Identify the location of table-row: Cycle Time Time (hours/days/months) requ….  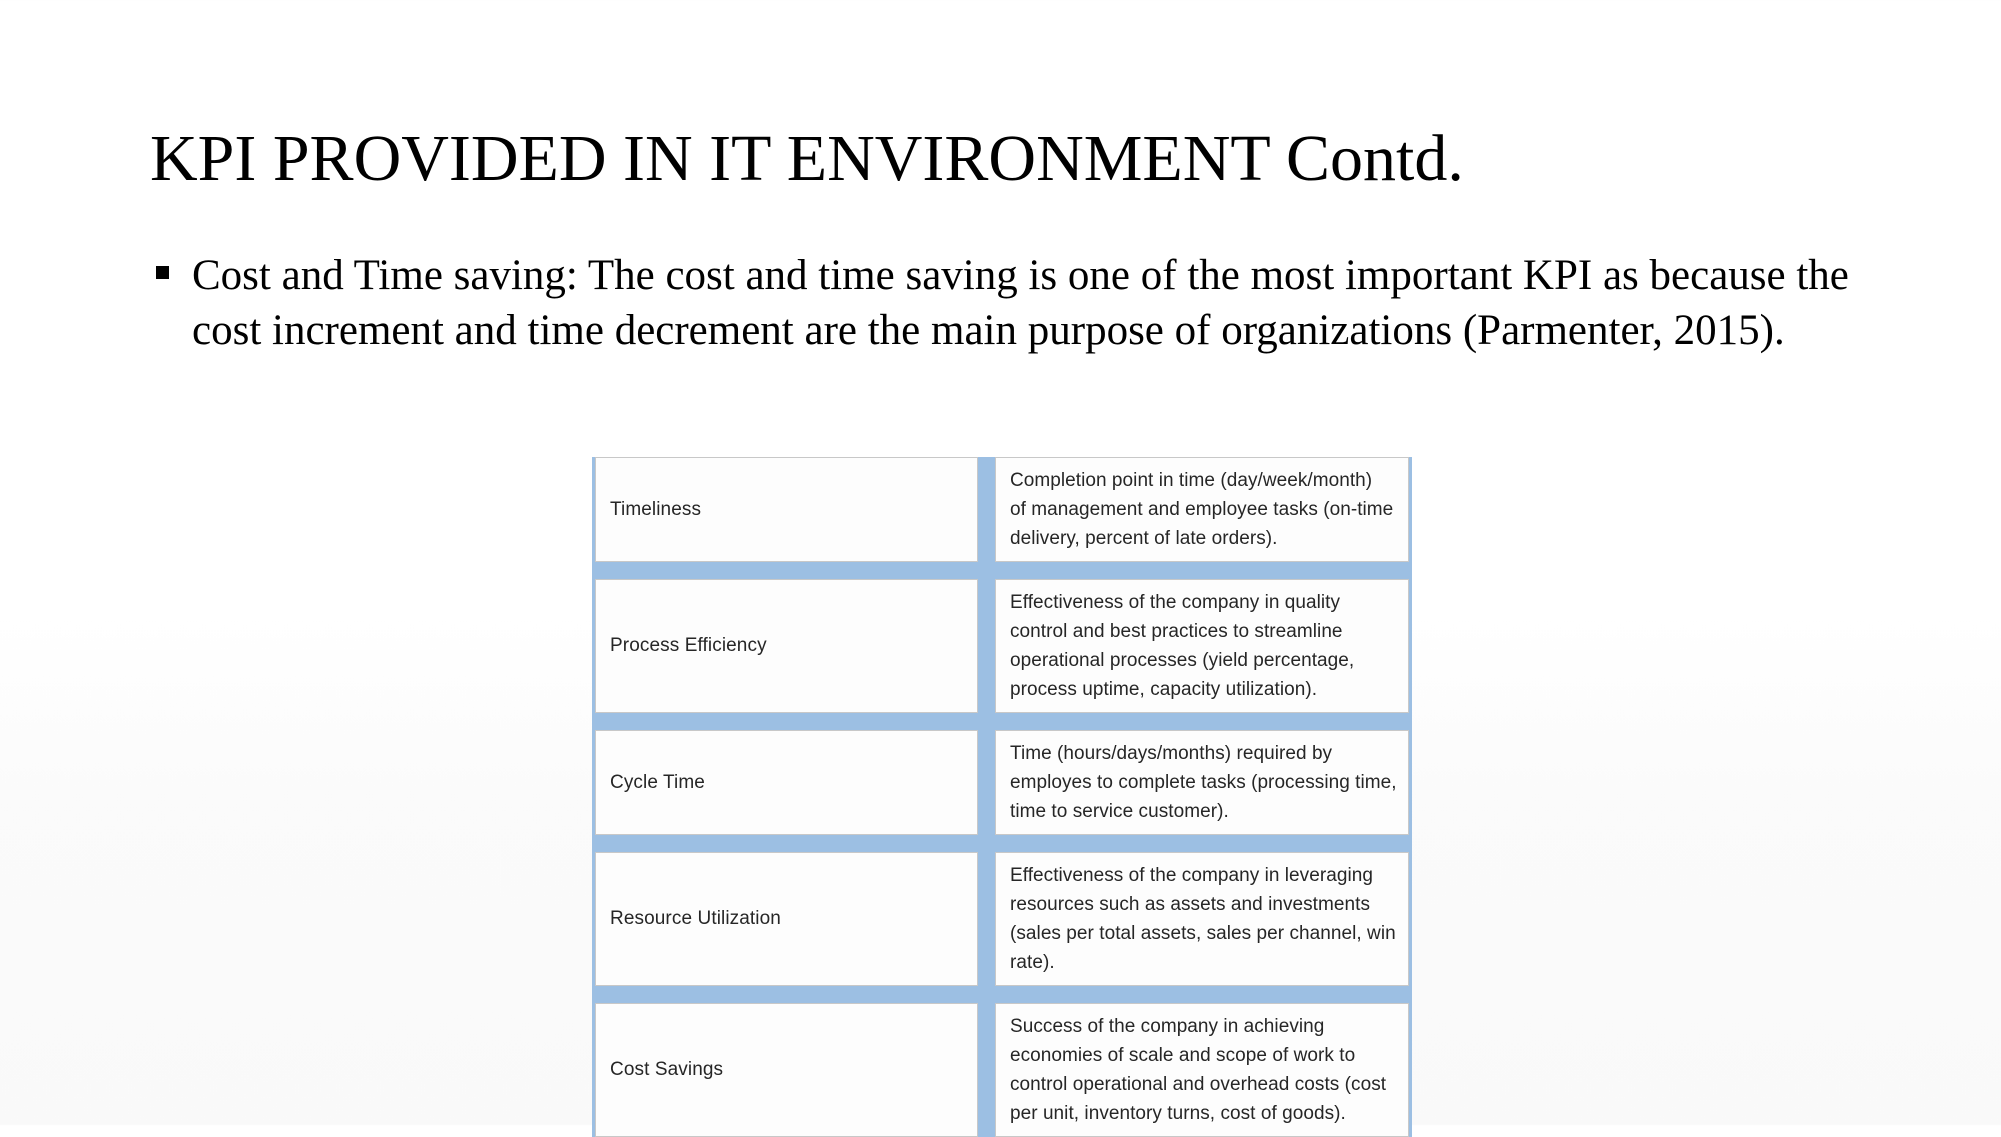
(1002, 782).